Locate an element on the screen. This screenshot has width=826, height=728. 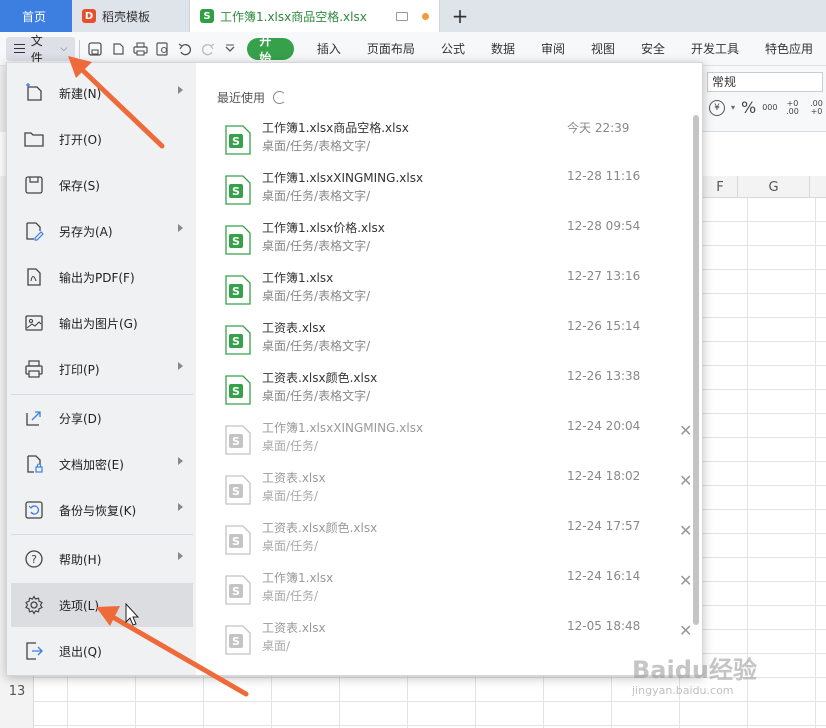
tab-home: 首页 is located at coordinates (36, 16).